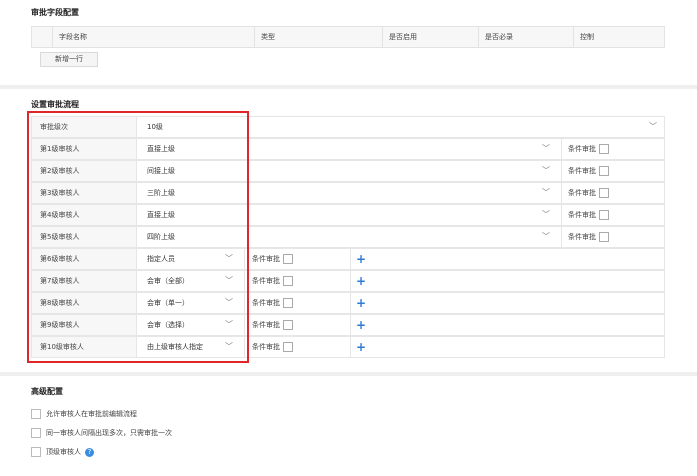  Describe the element at coordinates (89, 452) in the screenshot. I see `help-icon: ?` at that location.